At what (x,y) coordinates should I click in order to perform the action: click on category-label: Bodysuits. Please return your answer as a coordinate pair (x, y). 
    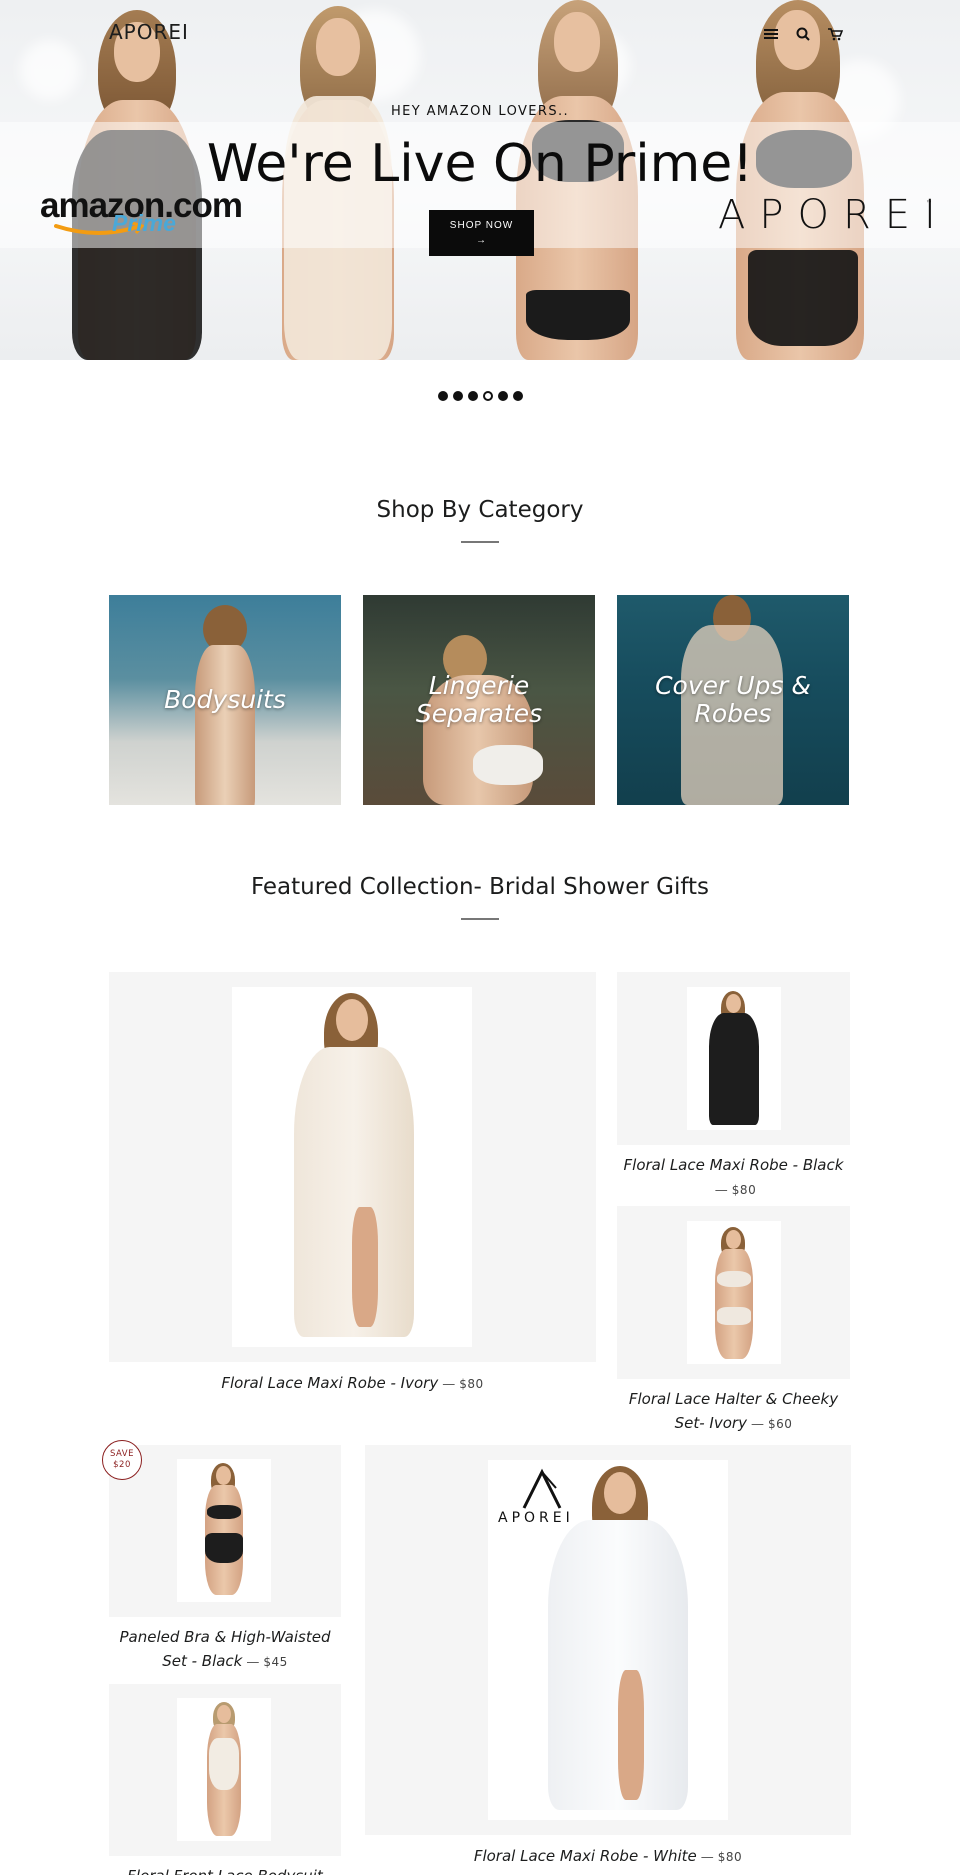
    Looking at the image, I should click on (225, 699).